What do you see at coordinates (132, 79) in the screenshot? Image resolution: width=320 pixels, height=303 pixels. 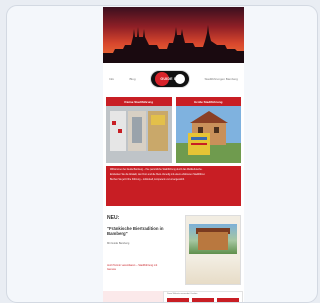 I see `nav-link-blog: Blog` at bounding box center [132, 79].